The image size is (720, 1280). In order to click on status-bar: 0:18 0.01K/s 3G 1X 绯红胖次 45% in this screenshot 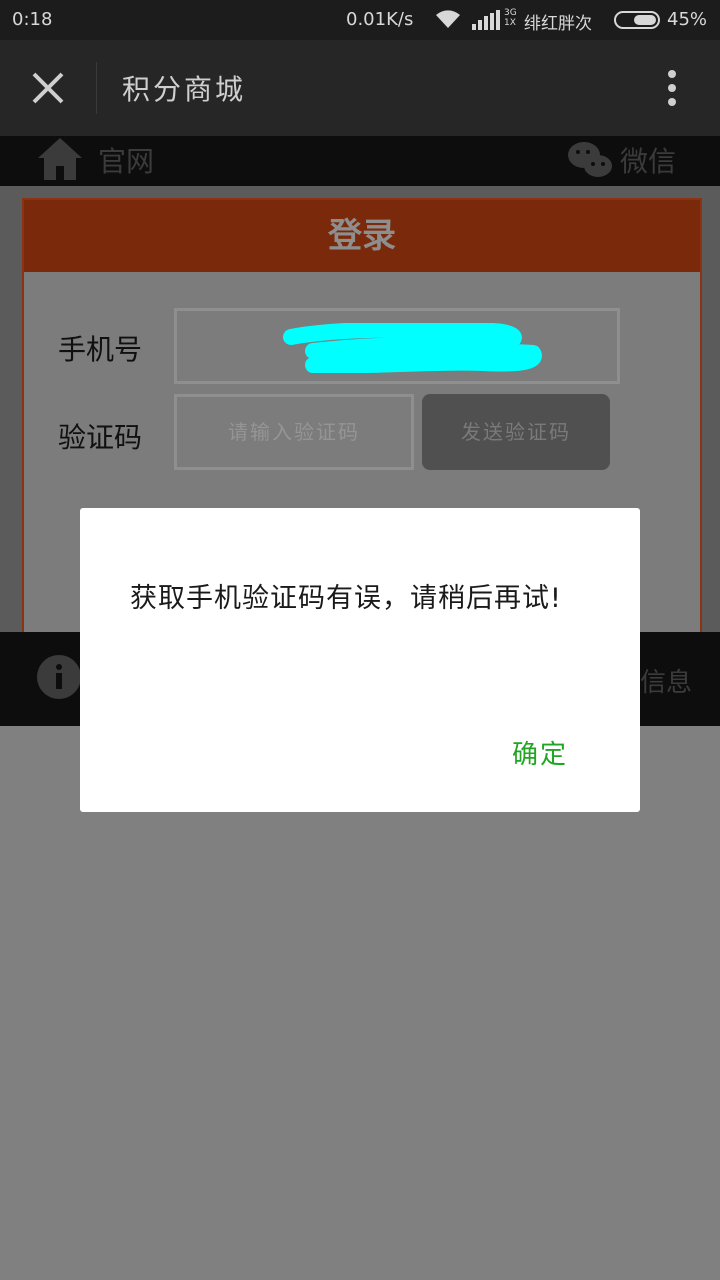, I will do `click(360, 20)`.